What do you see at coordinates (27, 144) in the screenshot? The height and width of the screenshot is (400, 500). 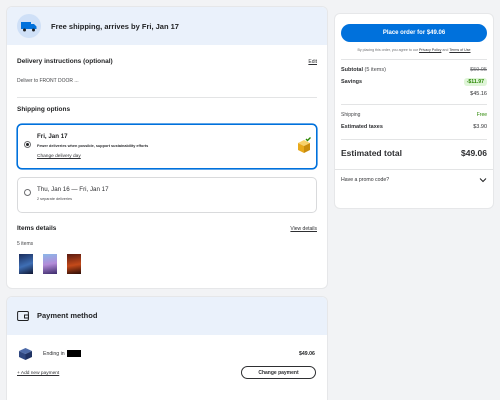 I see `radio-selected` at bounding box center [27, 144].